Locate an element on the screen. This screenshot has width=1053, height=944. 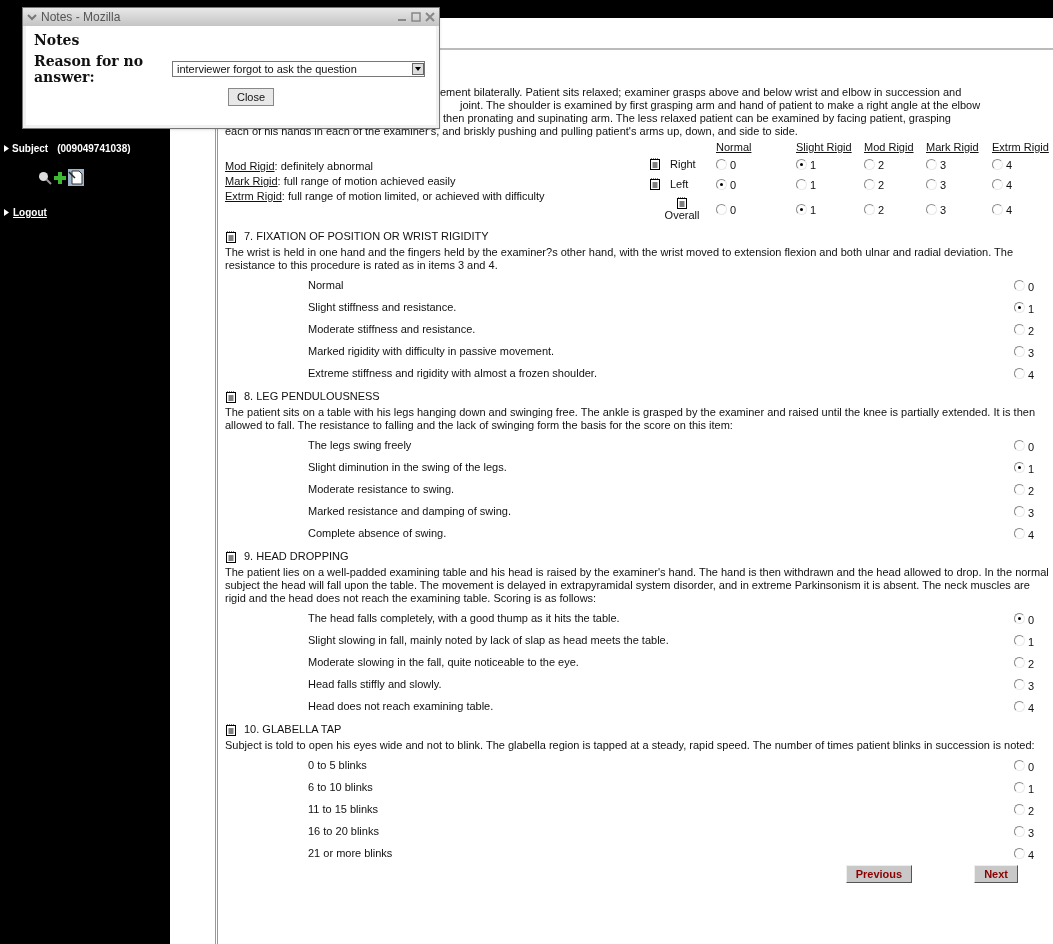
description-text: joint. The shoulder is examined by first grasping arm and hand of patient to make a right angle at the elbow is located at coordinates (721, 105).